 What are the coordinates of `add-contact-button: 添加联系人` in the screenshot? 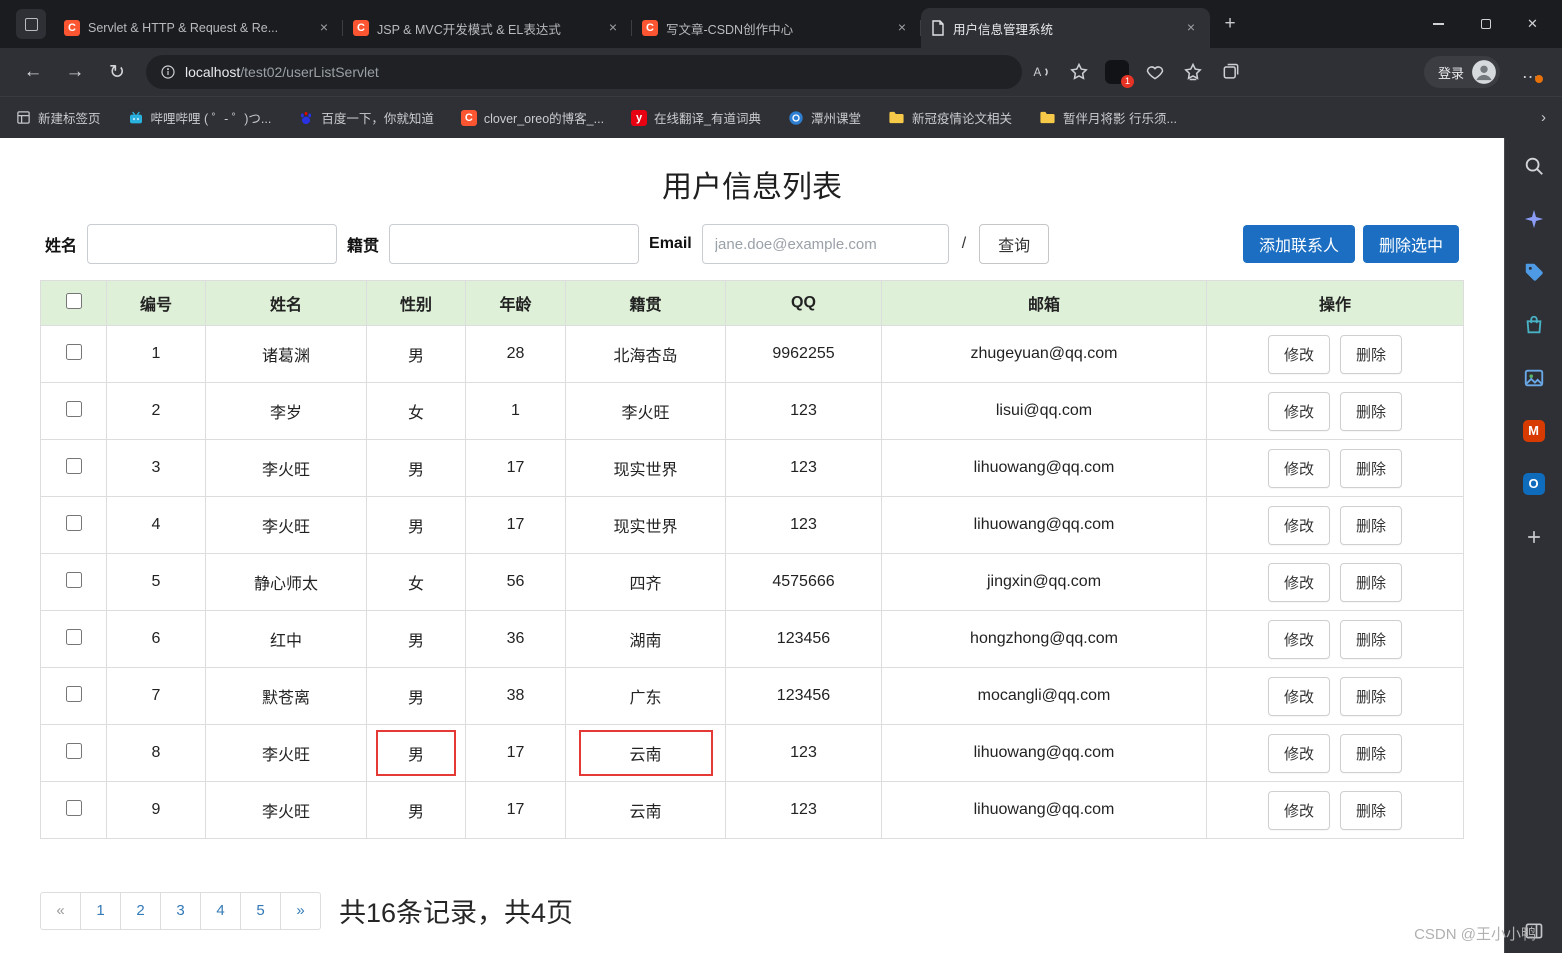 It's located at (1298, 244).